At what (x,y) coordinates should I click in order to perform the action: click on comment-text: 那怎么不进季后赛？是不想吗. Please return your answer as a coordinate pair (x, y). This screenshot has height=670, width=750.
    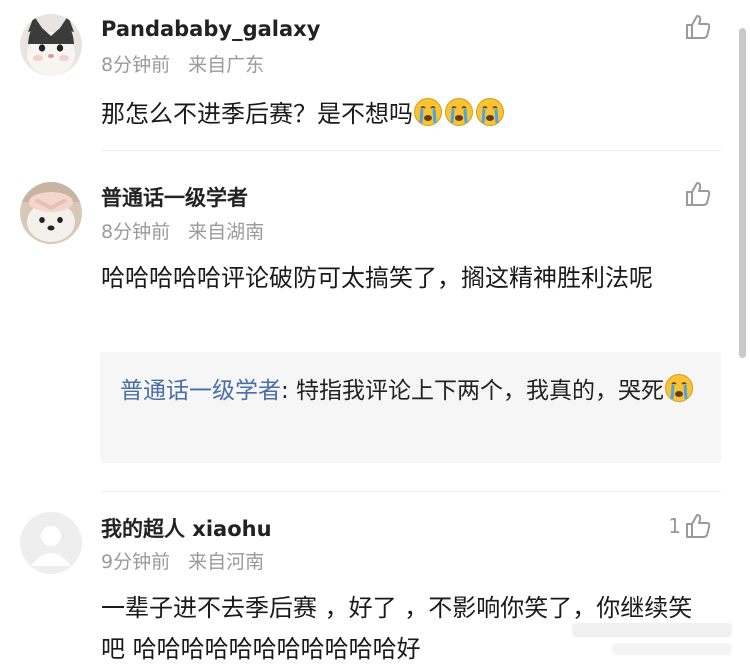
    Looking at the image, I should click on (408, 114).